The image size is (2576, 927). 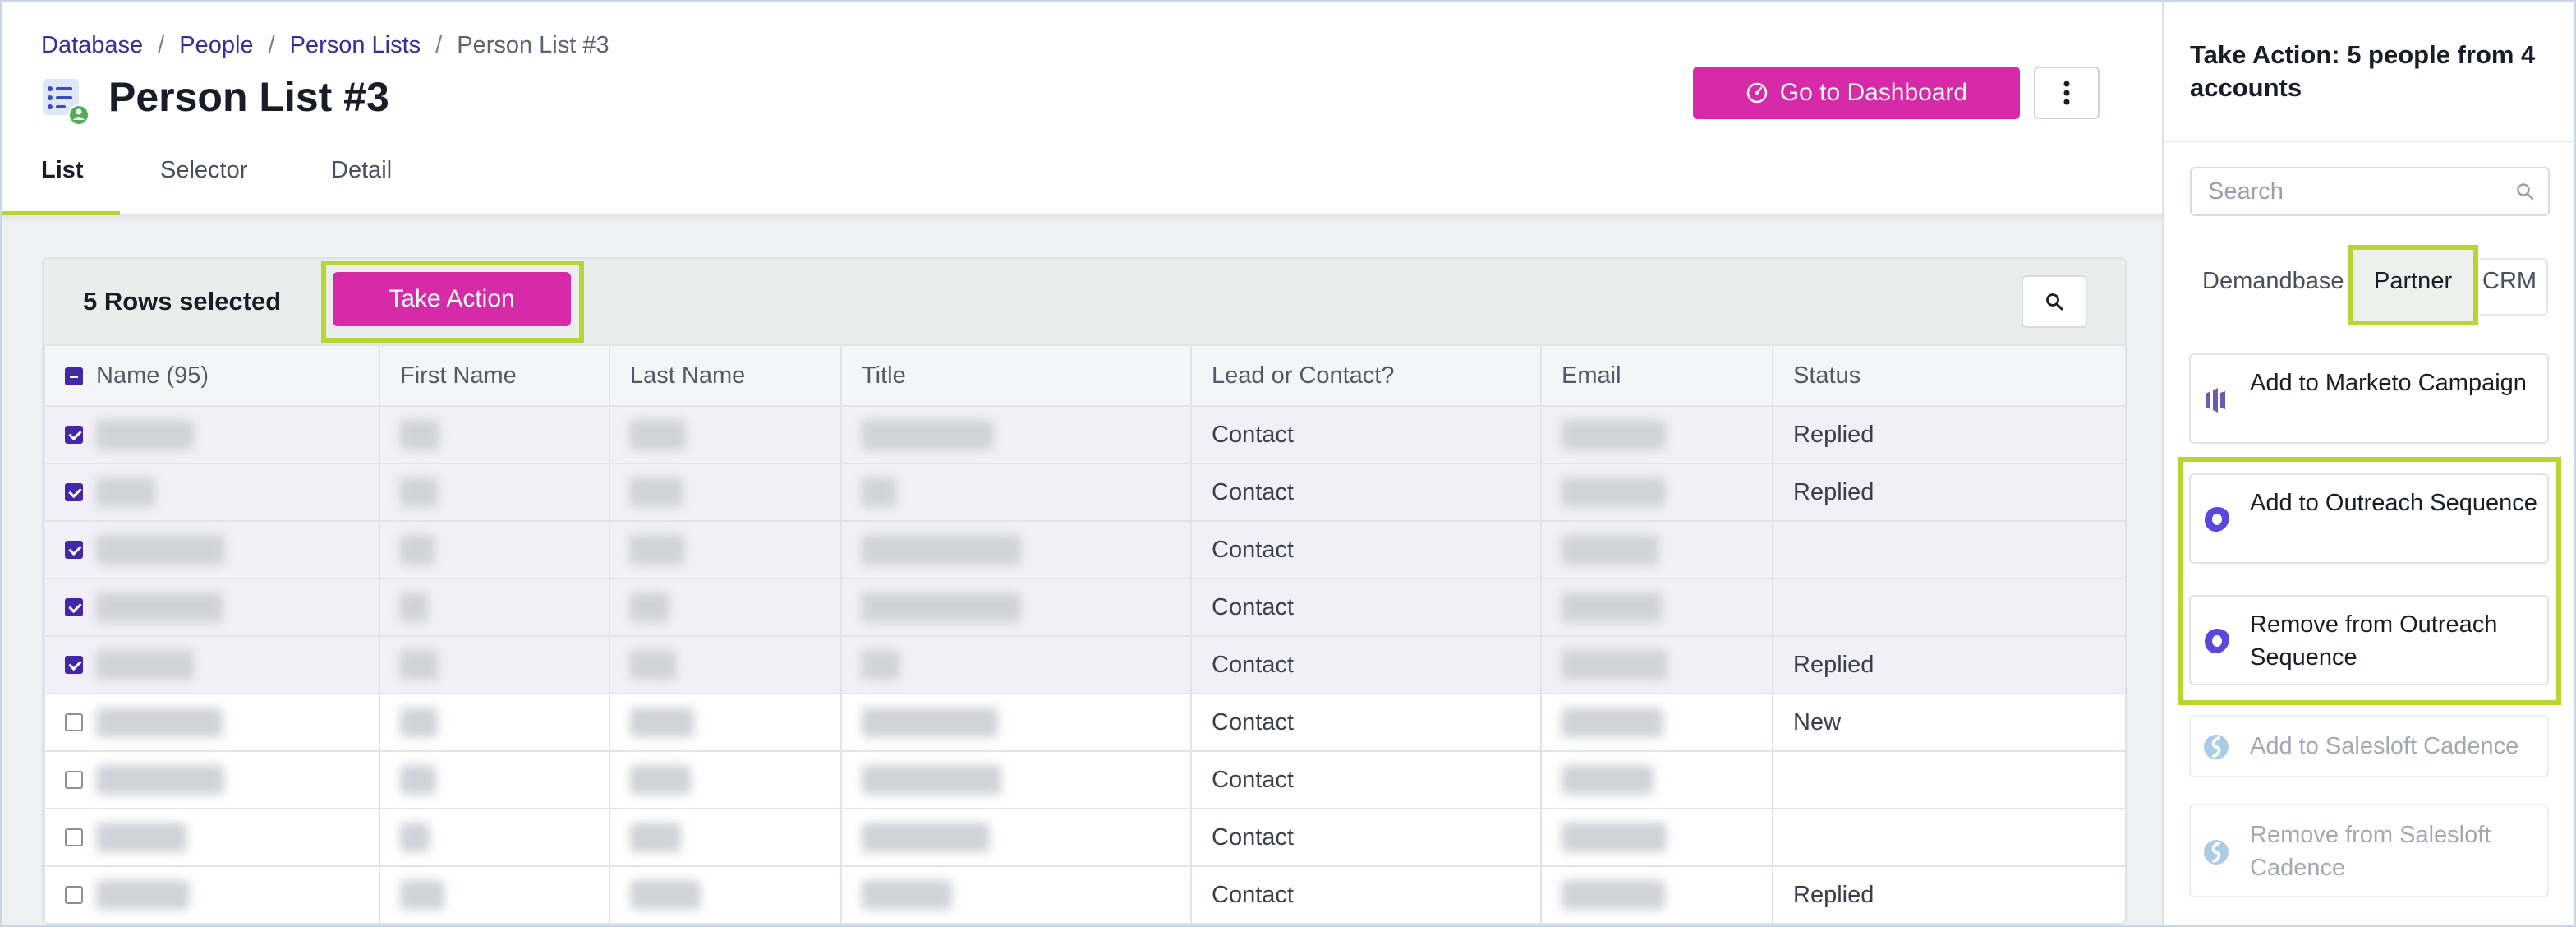 I want to click on tab-list: List, so click(x=63, y=170).